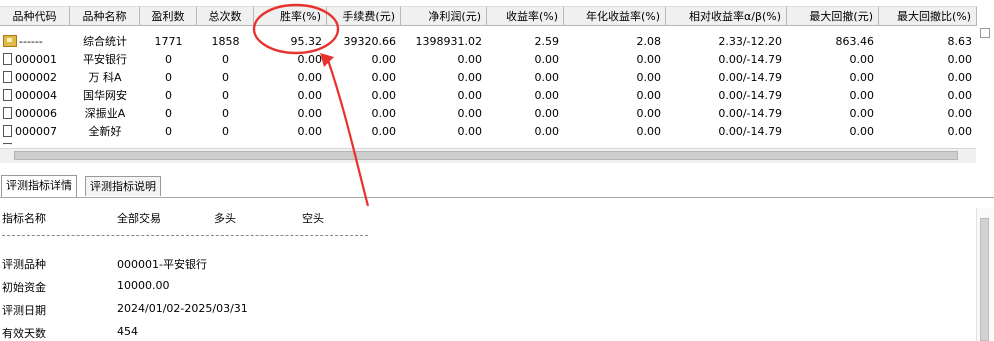  Describe the element at coordinates (105, 113) in the screenshot. I see `name-cell: 深振业A` at that location.